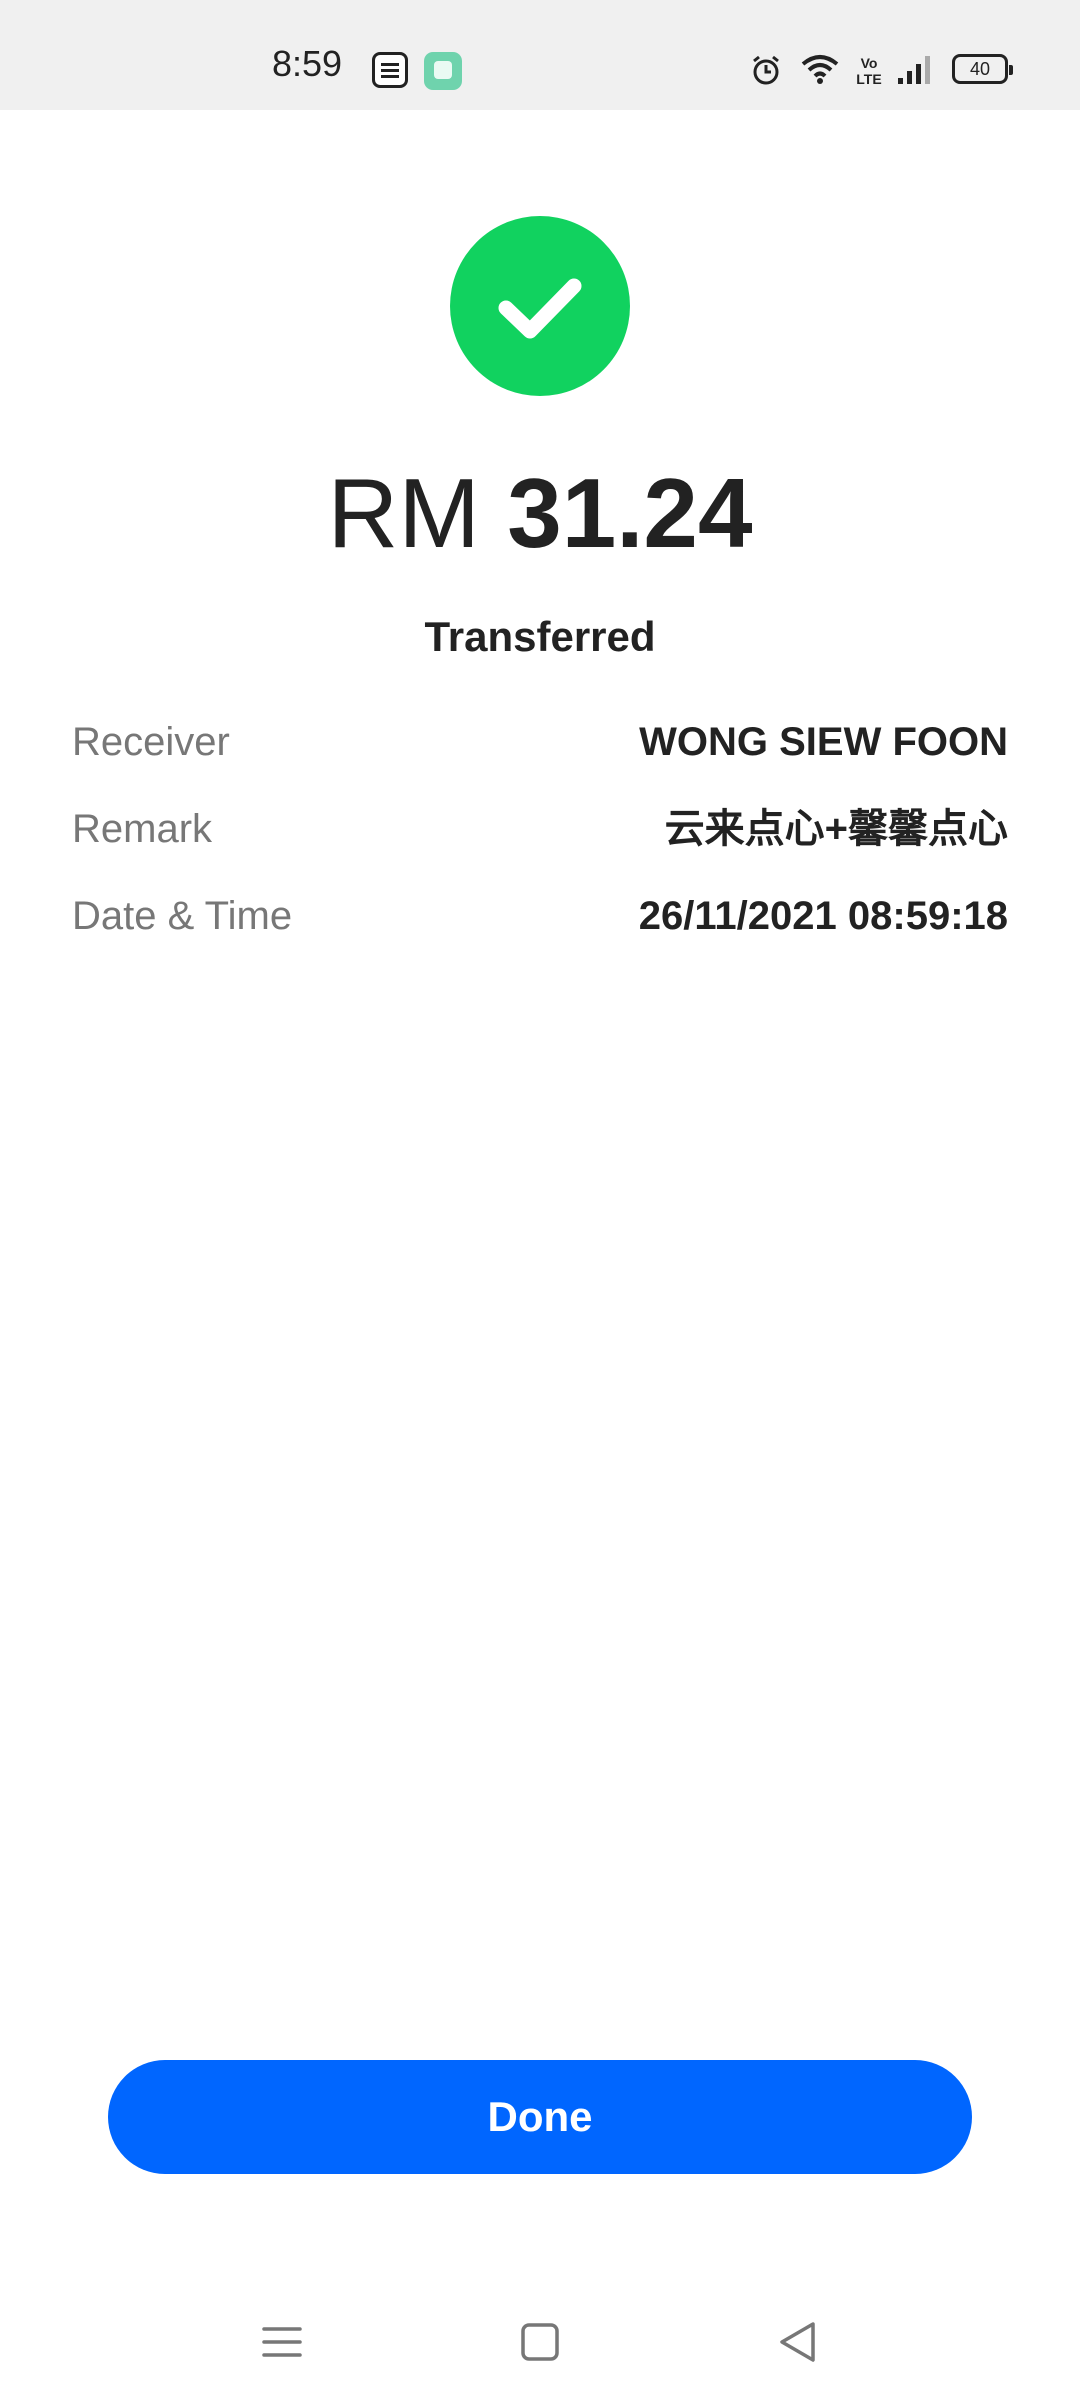 The width and height of the screenshot is (1080, 2400). I want to click on remark-value: 云来点心+馨馨点心, so click(836, 829).